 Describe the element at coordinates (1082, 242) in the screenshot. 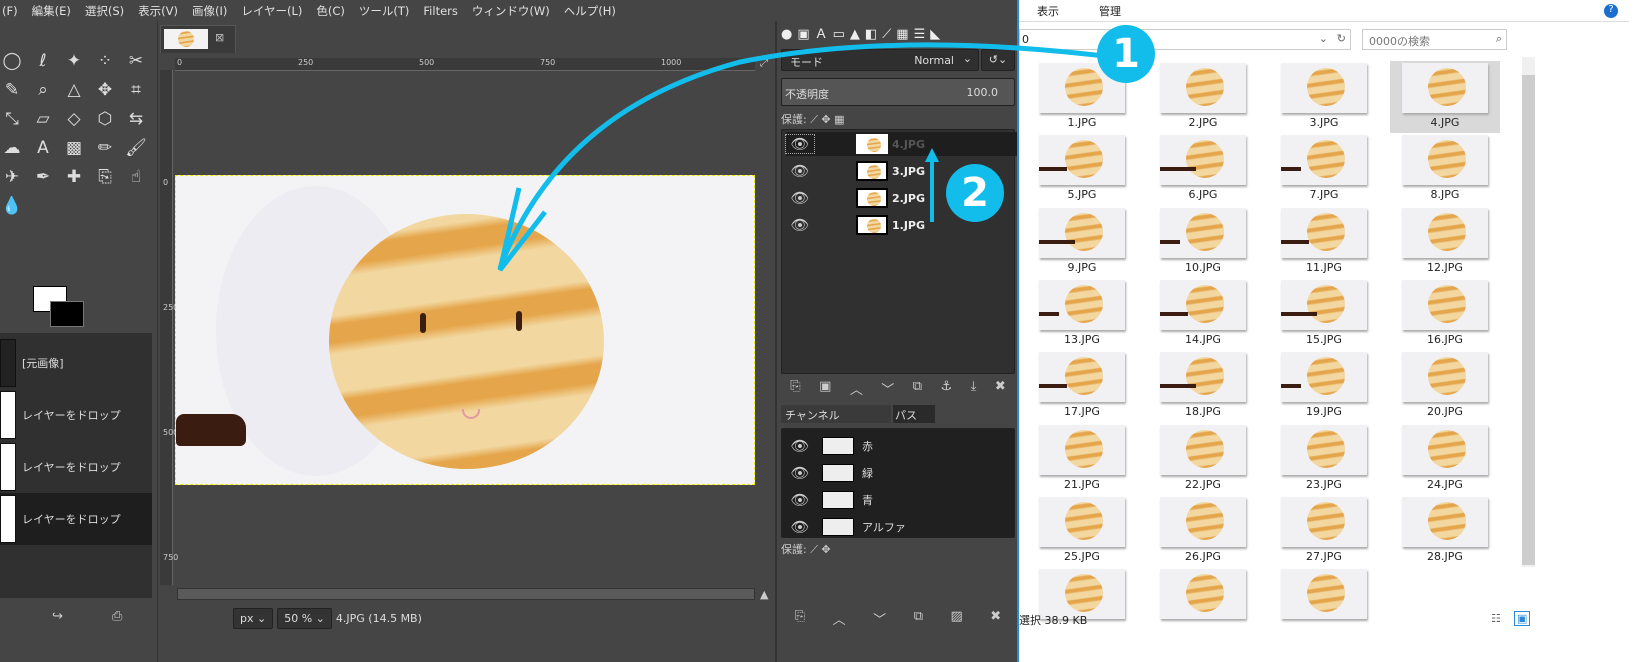

I see `file-item: 9.JPG` at that location.